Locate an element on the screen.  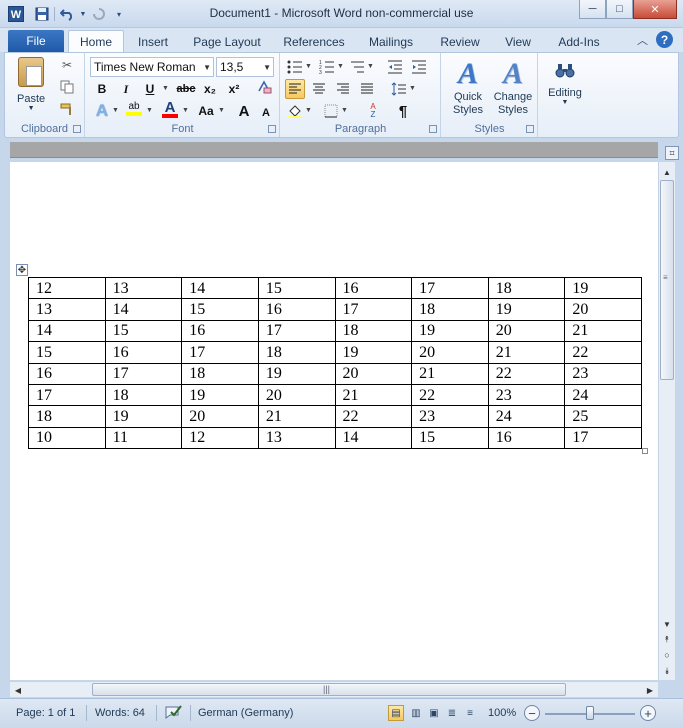
clipboard-launcher-icon is located at coordinates (77, 129).